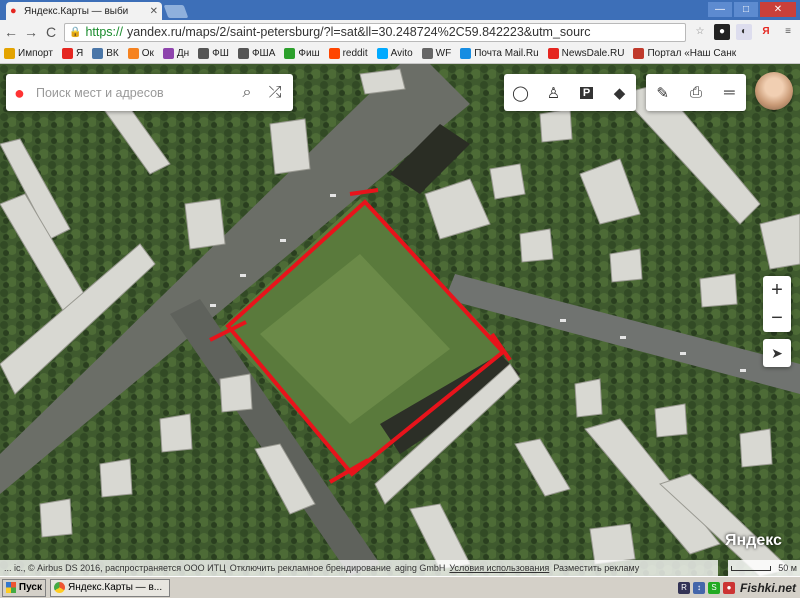 This screenshot has height=598, width=800. What do you see at coordinates (777, 318) in the screenshot?
I see `zoom-out-button: −` at bounding box center [777, 318].